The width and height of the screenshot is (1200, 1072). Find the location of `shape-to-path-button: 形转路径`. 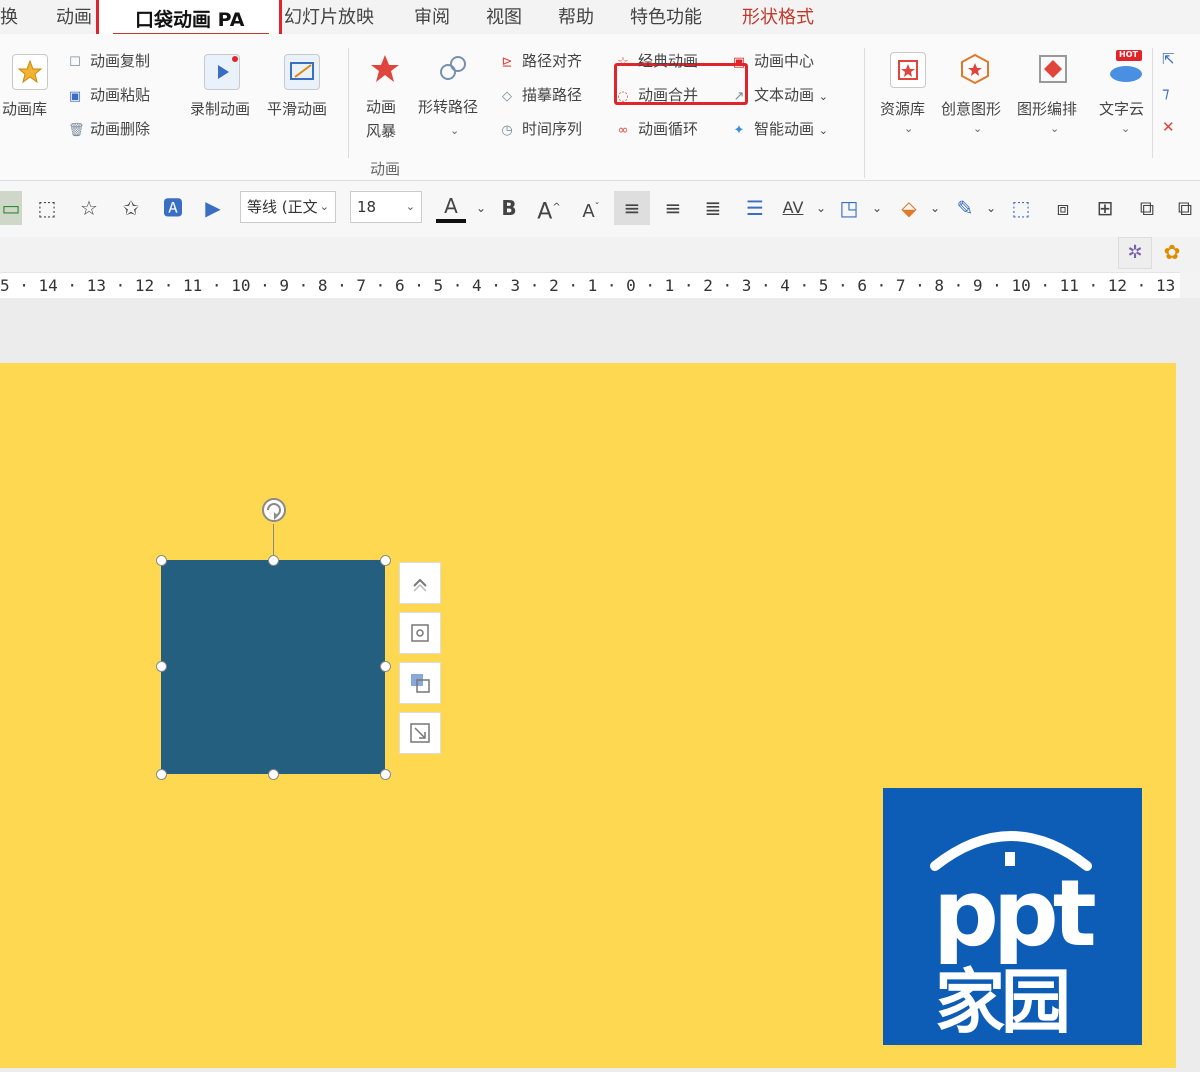

shape-to-path-button: 形转路径 is located at coordinates (448, 106).